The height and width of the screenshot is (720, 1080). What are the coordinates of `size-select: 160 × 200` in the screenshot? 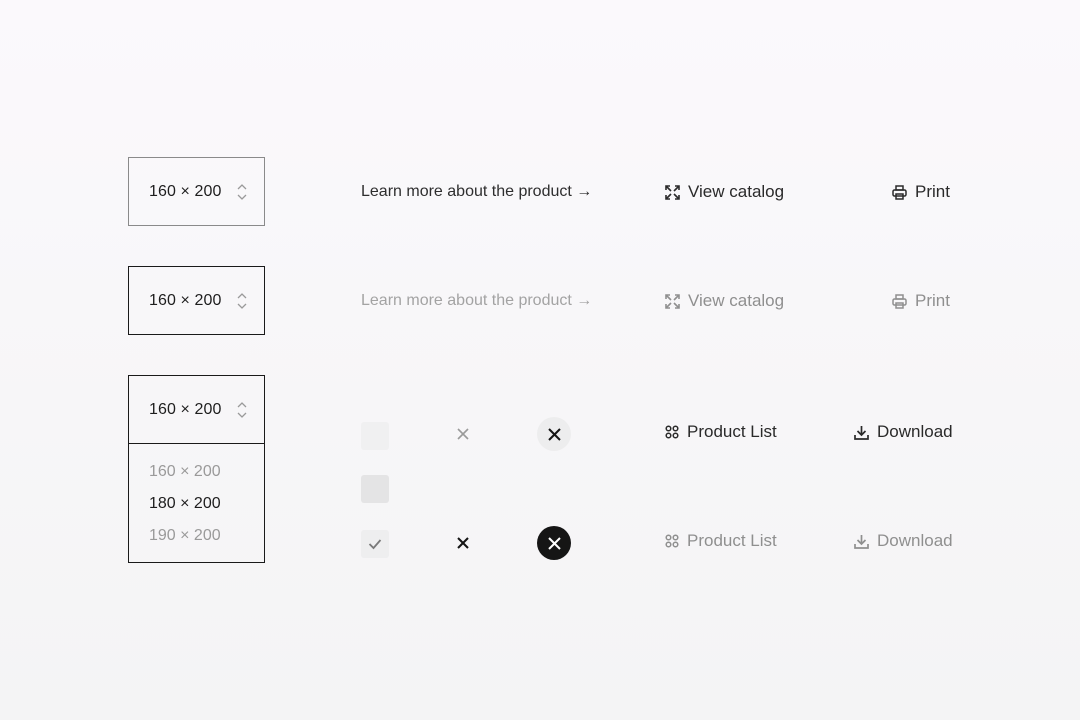 It's located at (196, 191).